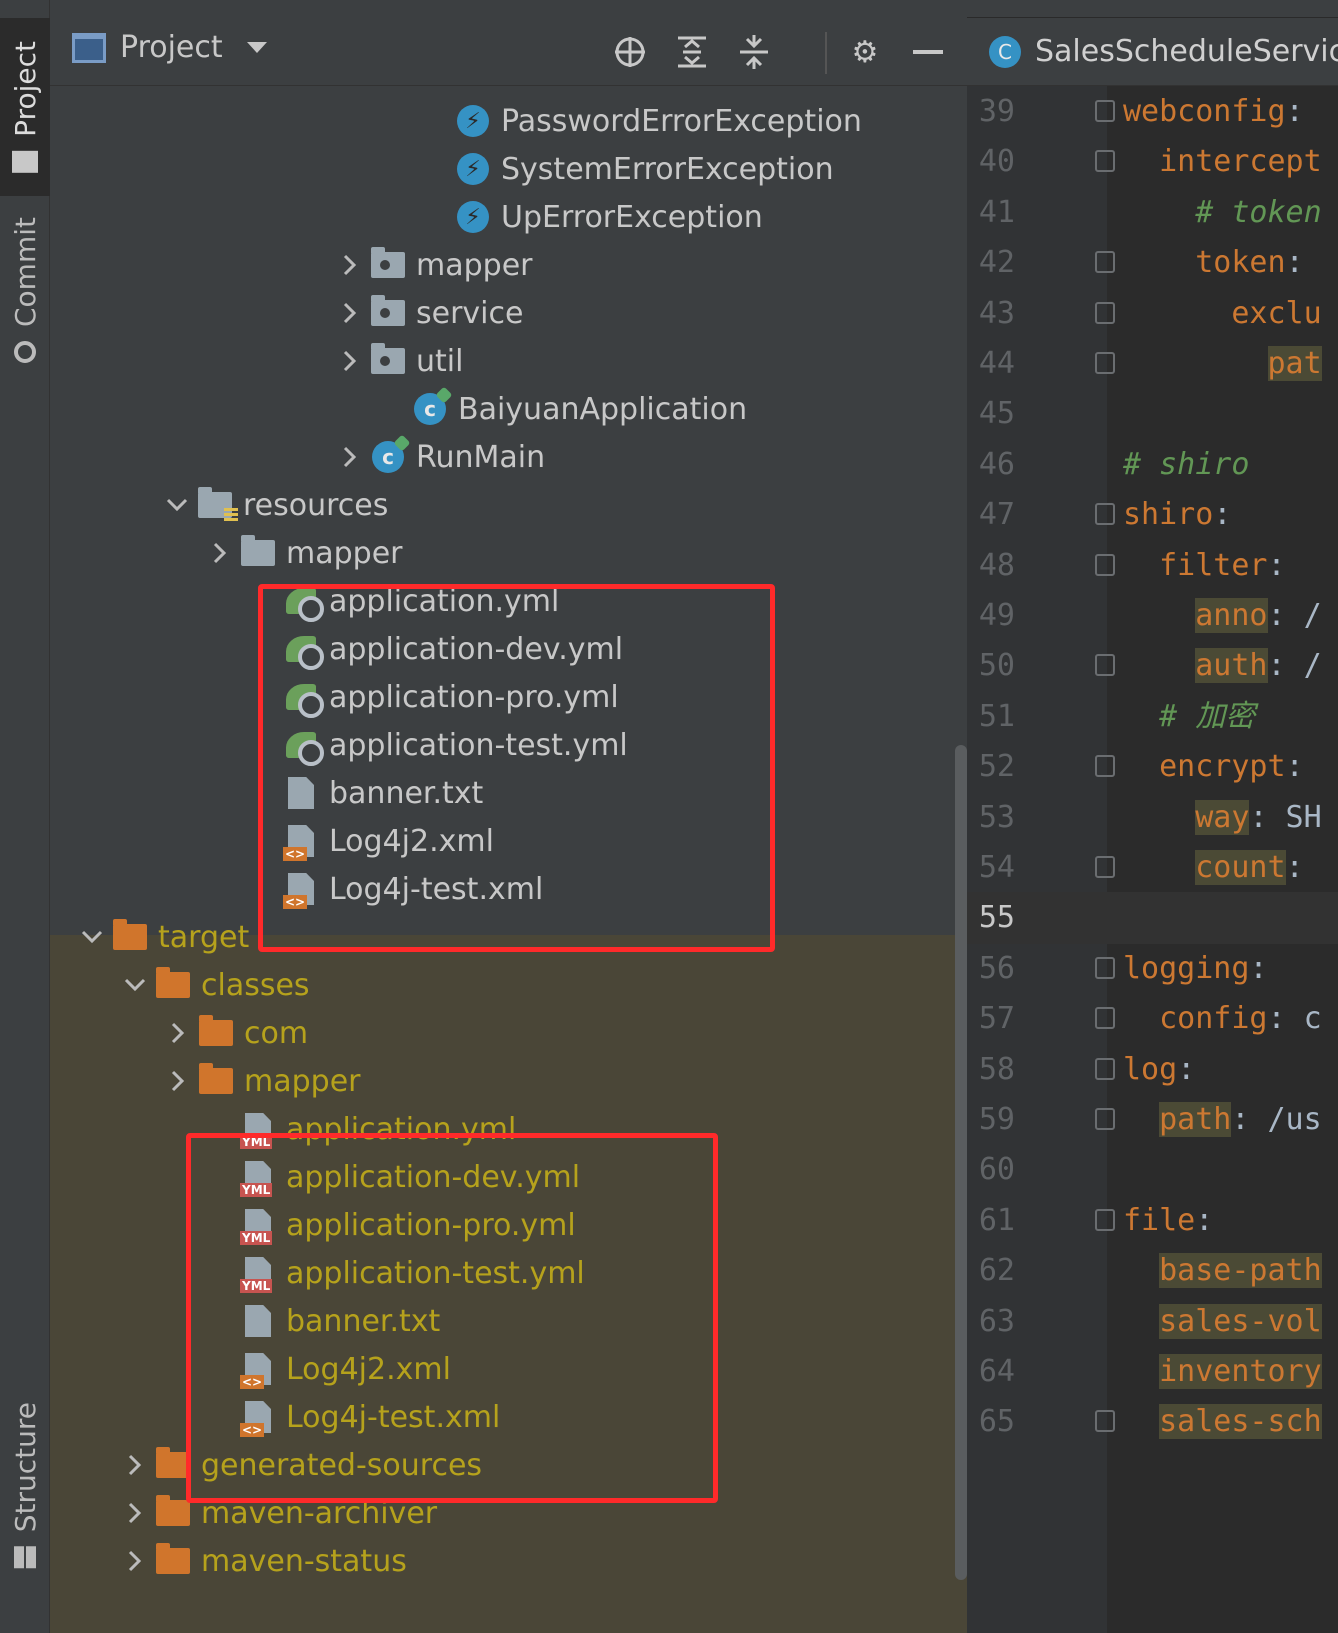 The width and height of the screenshot is (1338, 1633). I want to click on line-number: 58, so click(996, 1069).